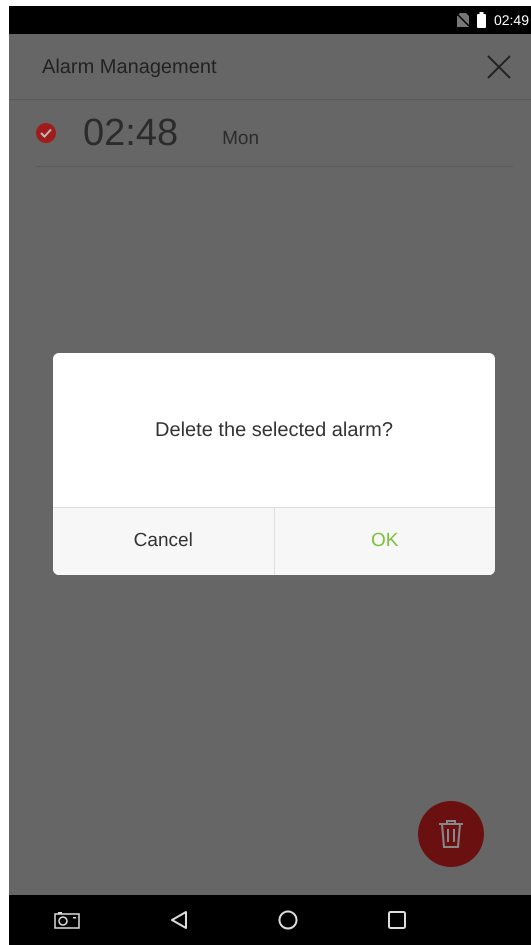  I want to click on no-sim-icon, so click(462, 20).